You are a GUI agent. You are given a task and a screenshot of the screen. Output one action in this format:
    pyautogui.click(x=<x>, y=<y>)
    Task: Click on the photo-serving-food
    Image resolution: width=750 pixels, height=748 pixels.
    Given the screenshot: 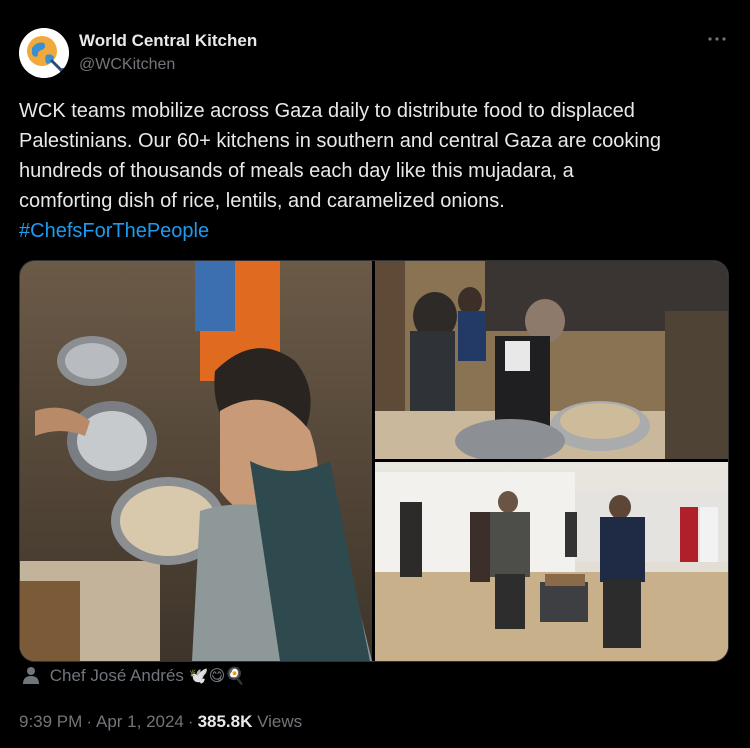 What is the action you would take?
    pyautogui.click(x=551, y=360)
    